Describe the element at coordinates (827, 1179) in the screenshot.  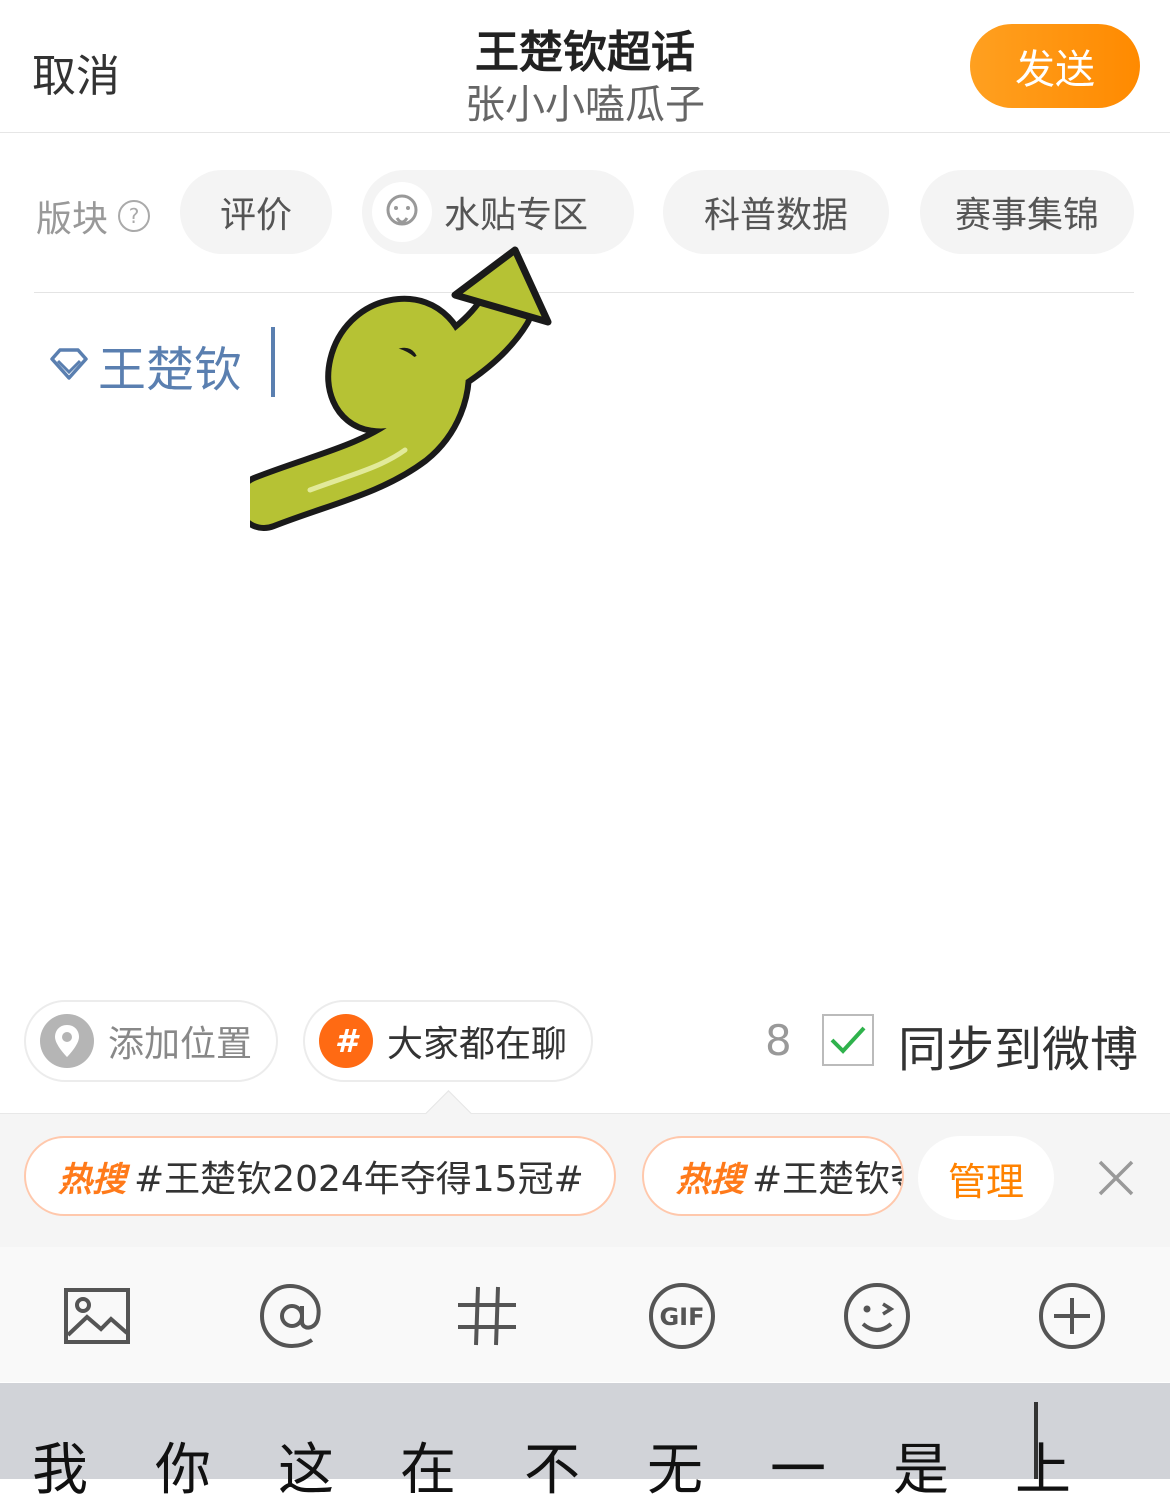
I see `hot-search-text: #王楚钦夺` at that location.